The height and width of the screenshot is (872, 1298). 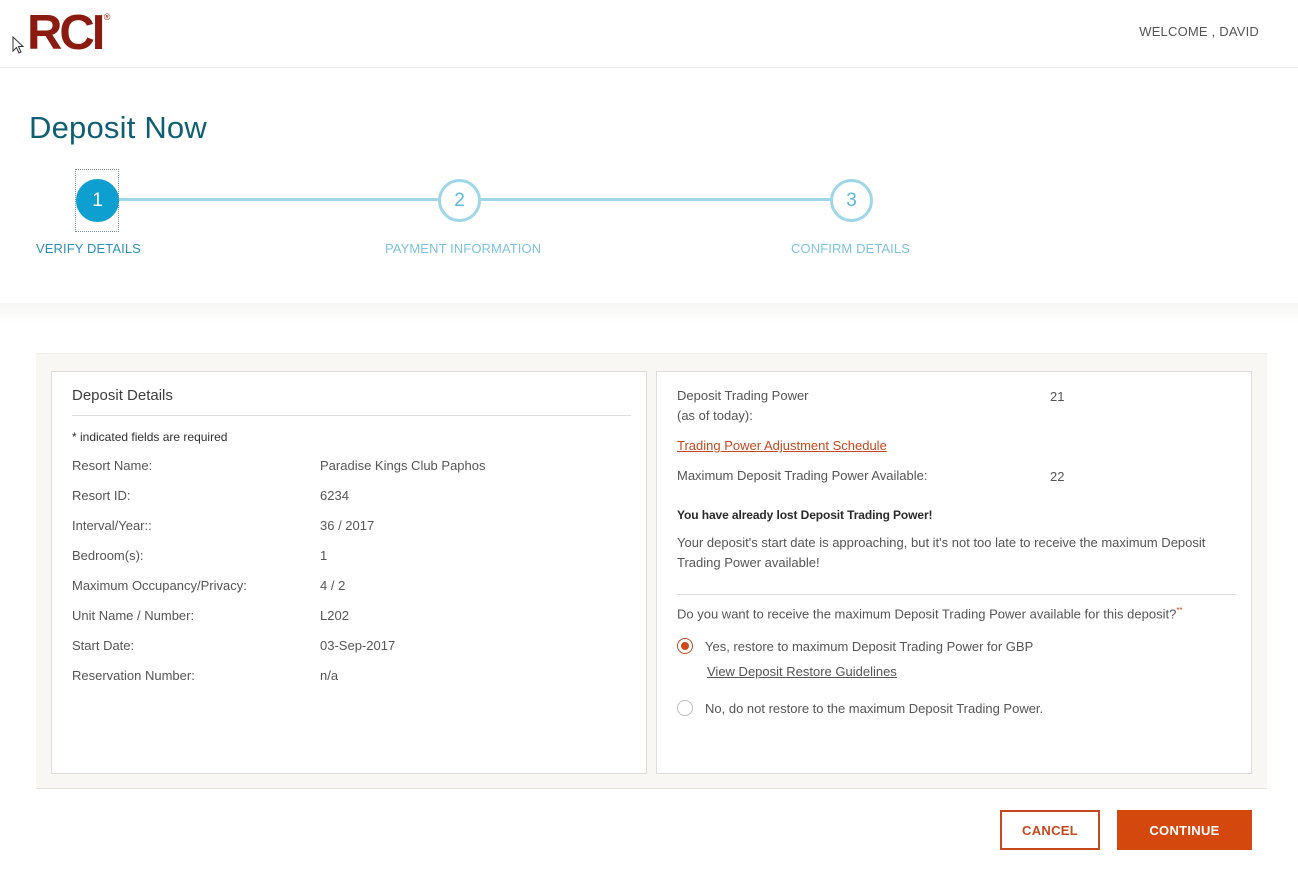 I want to click on deposit-details-title: Deposit Details, so click(x=122, y=395).